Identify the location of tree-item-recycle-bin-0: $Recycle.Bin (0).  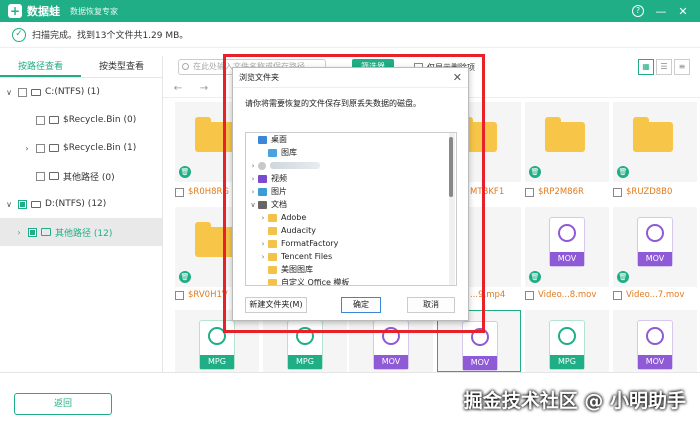
(81, 120).